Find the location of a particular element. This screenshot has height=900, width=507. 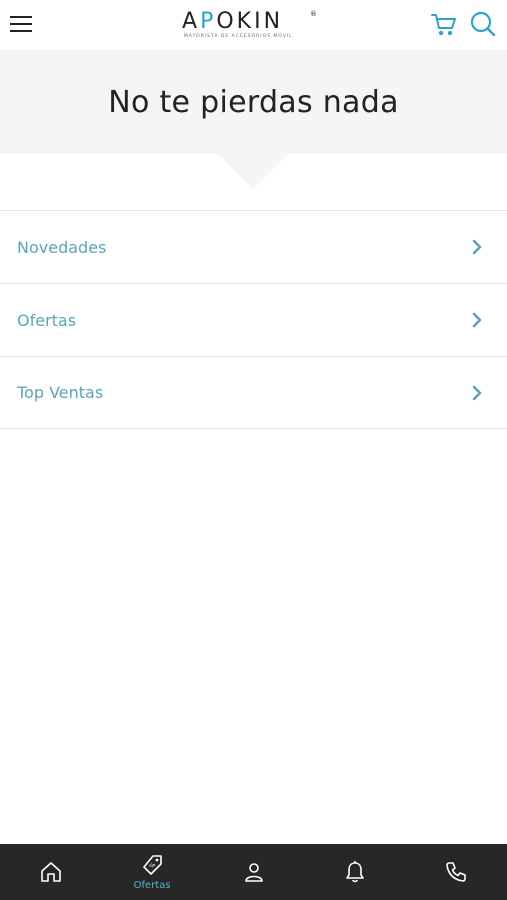

cart-icon is located at coordinates (443, 25).